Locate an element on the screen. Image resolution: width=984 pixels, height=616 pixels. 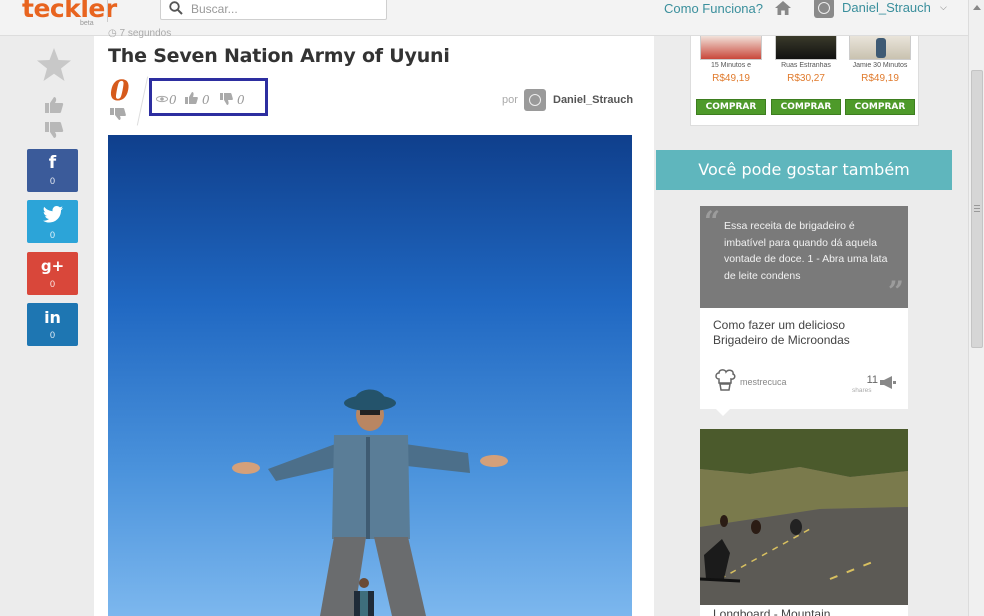
like-icon is located at coordinates (54, 105).